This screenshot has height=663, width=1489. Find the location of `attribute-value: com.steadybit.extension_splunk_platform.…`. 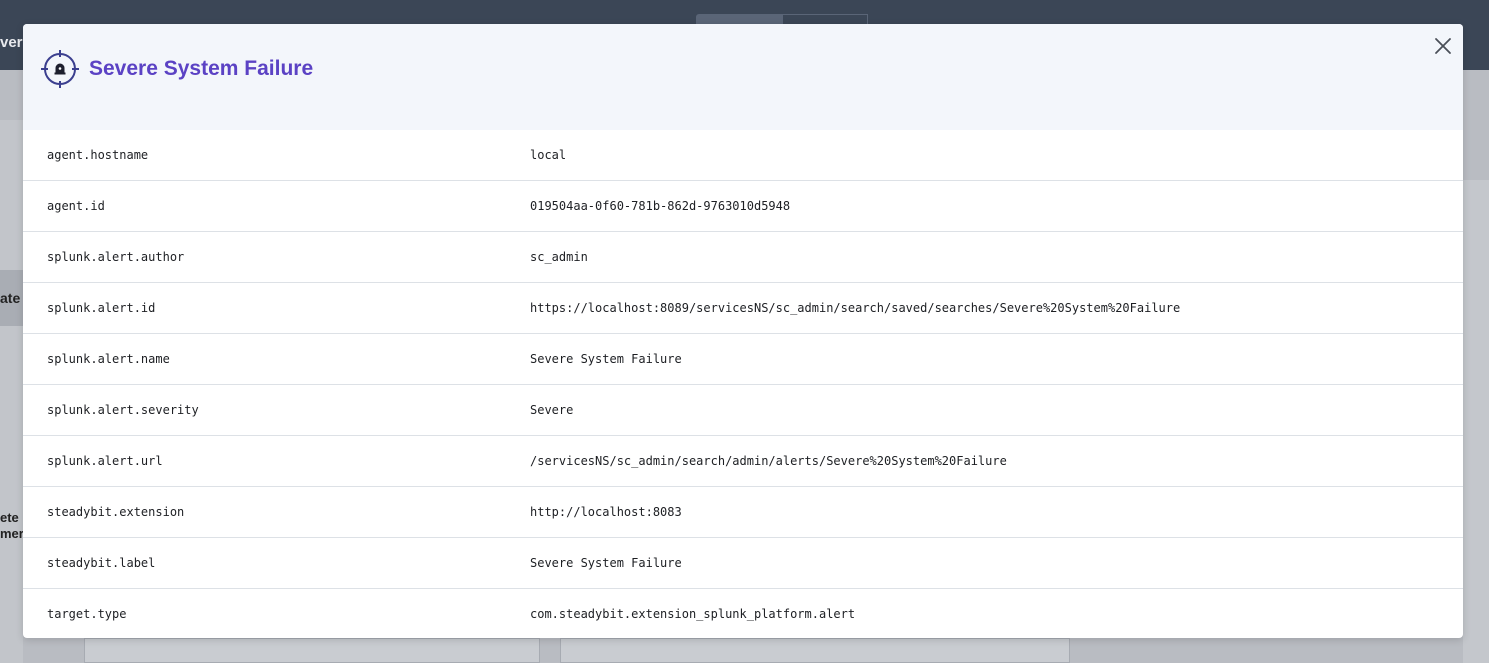

attribute-value: com.steadybit.extension_splunk_platform.… is located at coordinates (693, 614).